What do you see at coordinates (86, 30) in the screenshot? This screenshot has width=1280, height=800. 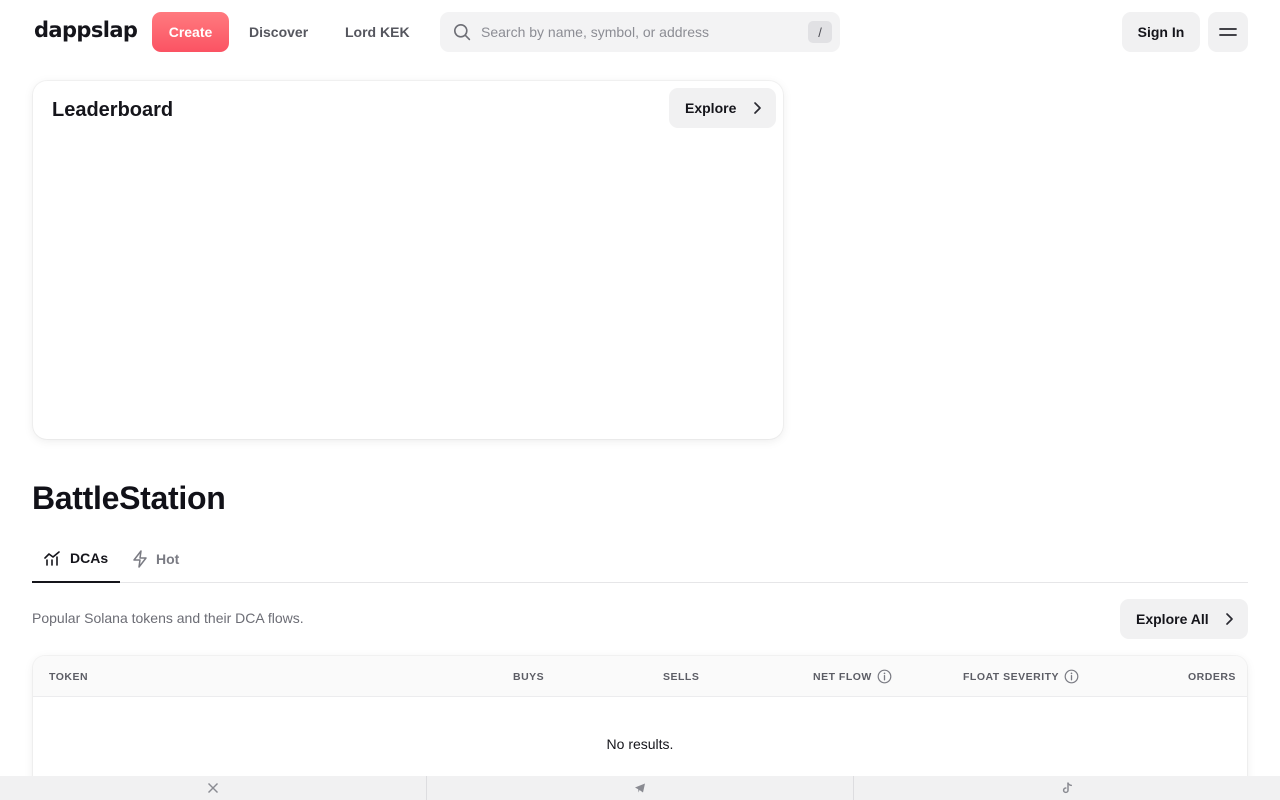 I see `logo: dappslap` at bounding box center [86, 30].